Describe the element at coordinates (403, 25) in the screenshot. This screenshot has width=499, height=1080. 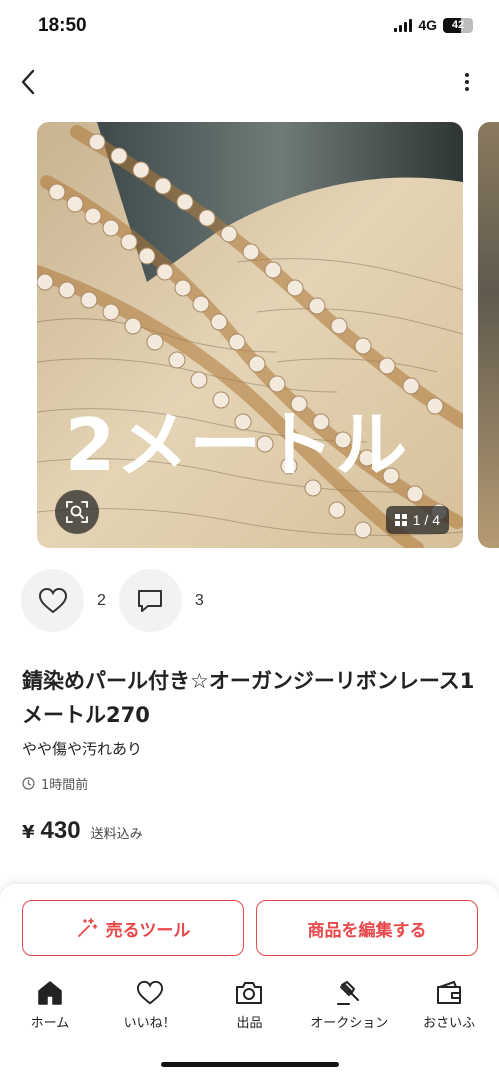
I see `signal-icon` at that location.